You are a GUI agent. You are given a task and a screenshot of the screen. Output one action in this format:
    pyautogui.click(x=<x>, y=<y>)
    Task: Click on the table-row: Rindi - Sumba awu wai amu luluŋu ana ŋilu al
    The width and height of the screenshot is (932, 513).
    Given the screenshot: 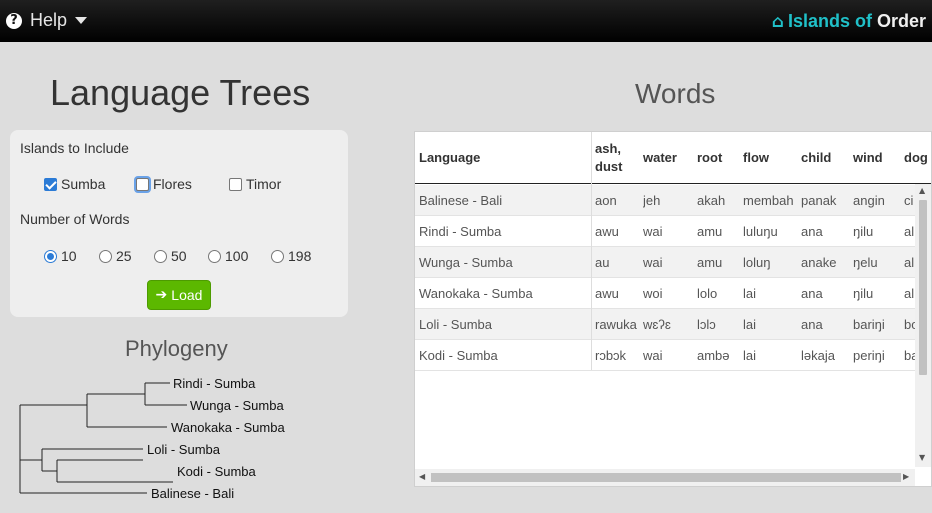 What is the action you would take?
    pyautogui.click(x=665, y=231)
    